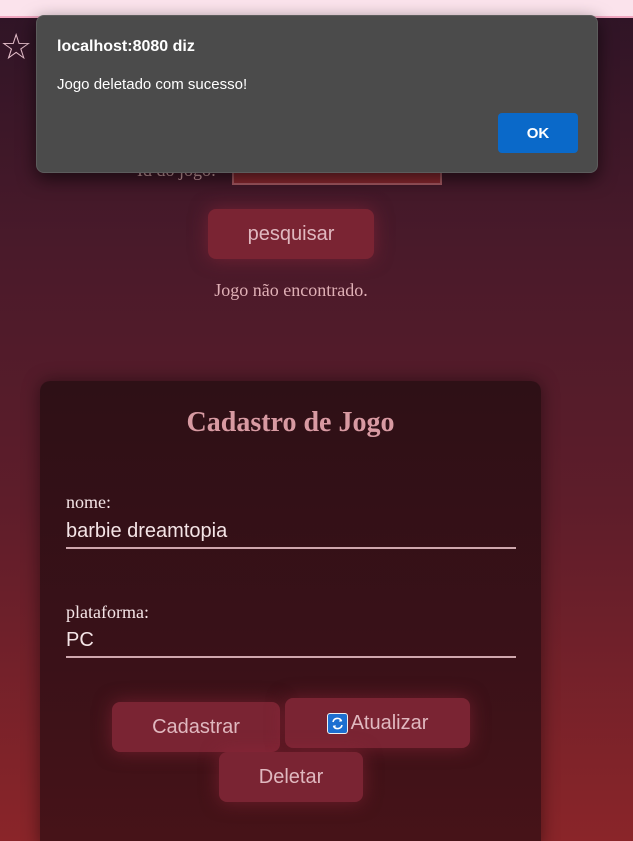 The width and height of the screenshot is (633, 841). What do you see at coordinates (196, 727) in the screenshot?
I see `cadastrar-button: Cadastrar` at bounding box center [196, 727].